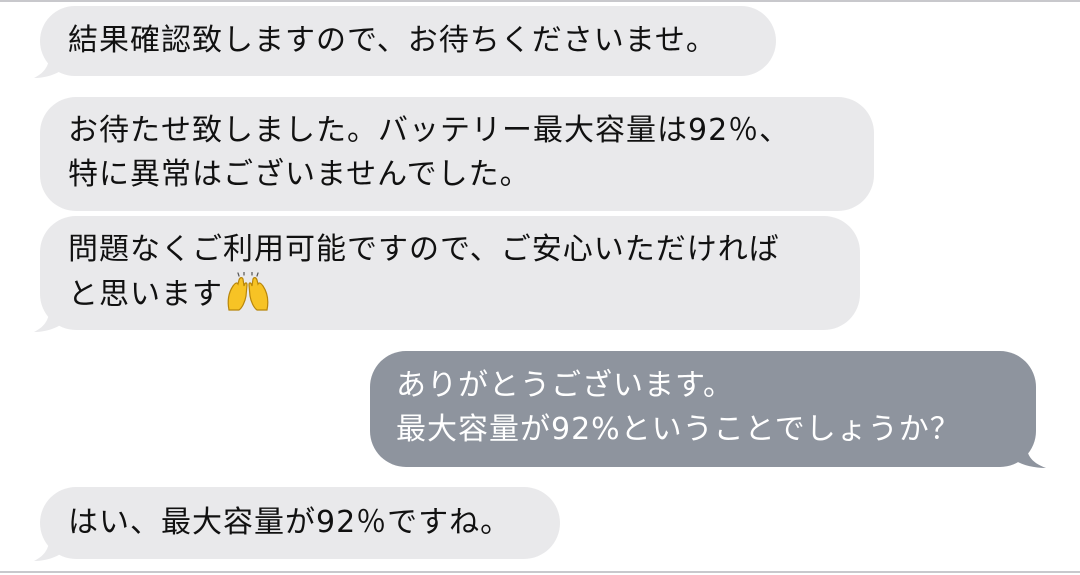 The image size is (1080, 575). I want to click on message-text: はい、最大容量が92％ですね。, so click(300, 523).